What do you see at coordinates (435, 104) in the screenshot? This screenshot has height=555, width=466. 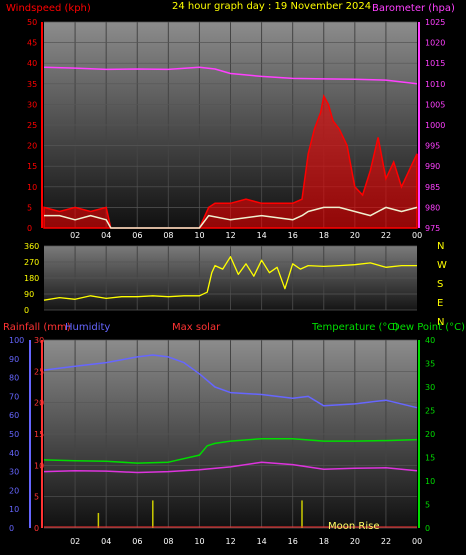 I see `barometer-tick-label: 1005` at bounding box center [435, 104].